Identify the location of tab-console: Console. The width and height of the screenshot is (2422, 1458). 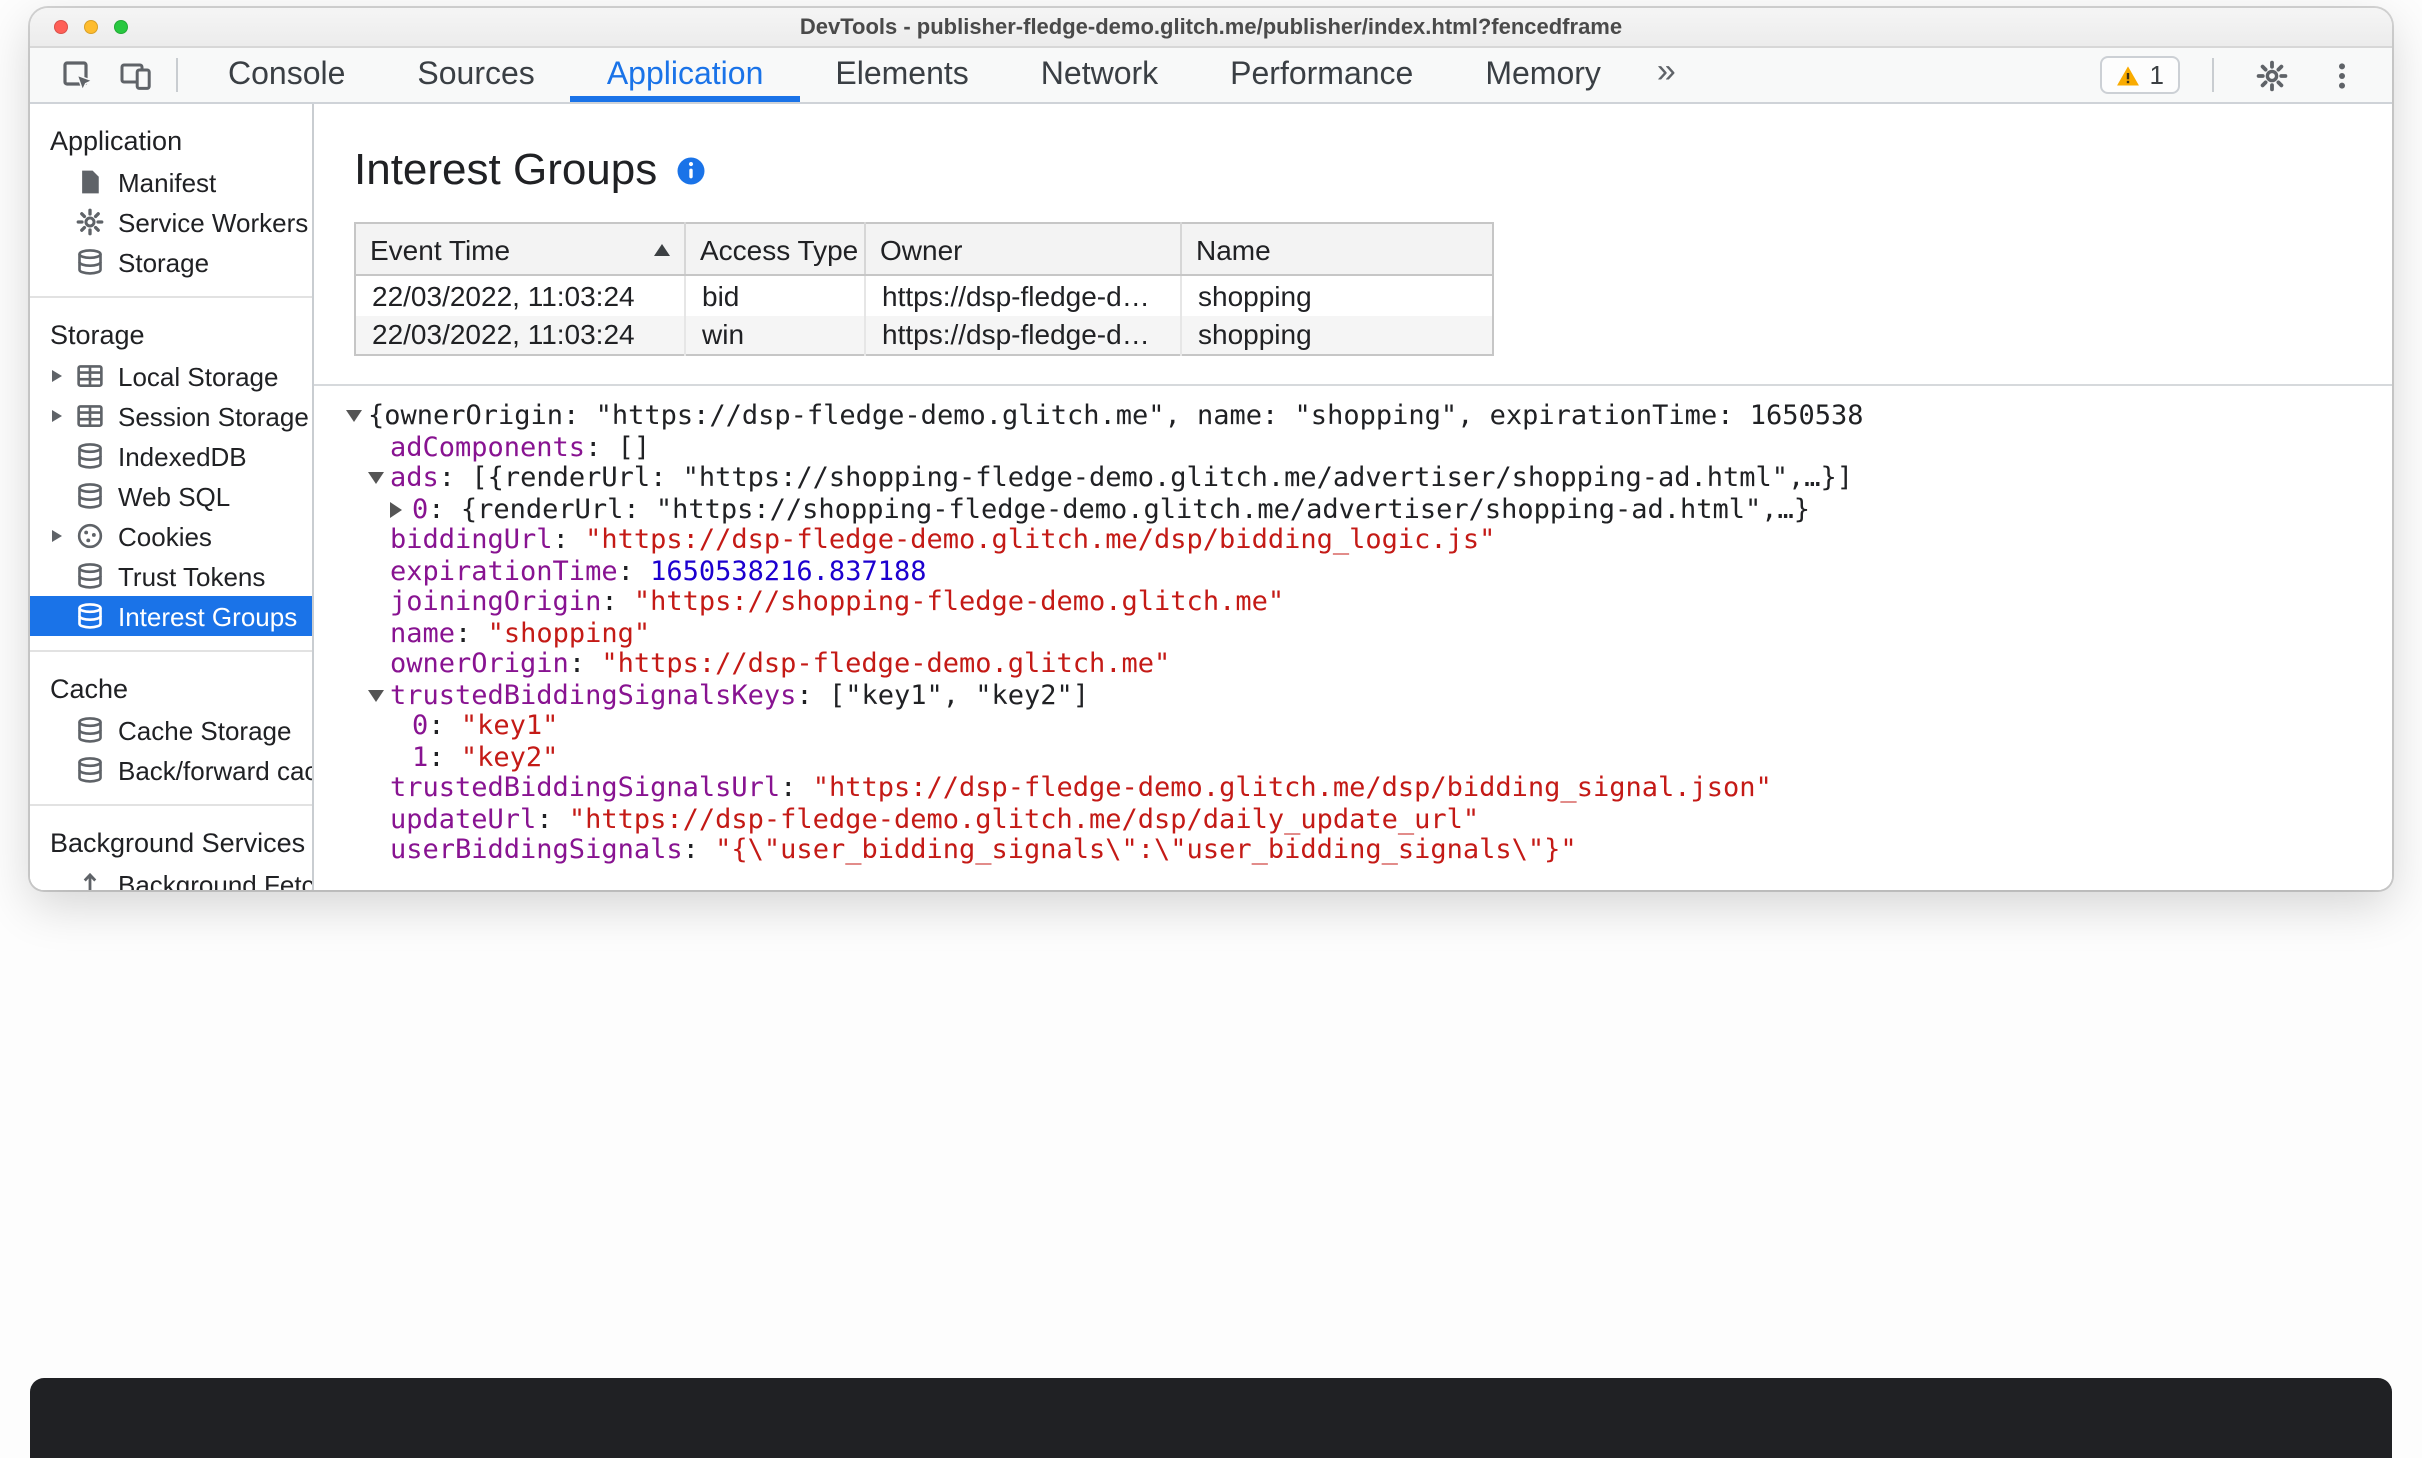
(286, 75).